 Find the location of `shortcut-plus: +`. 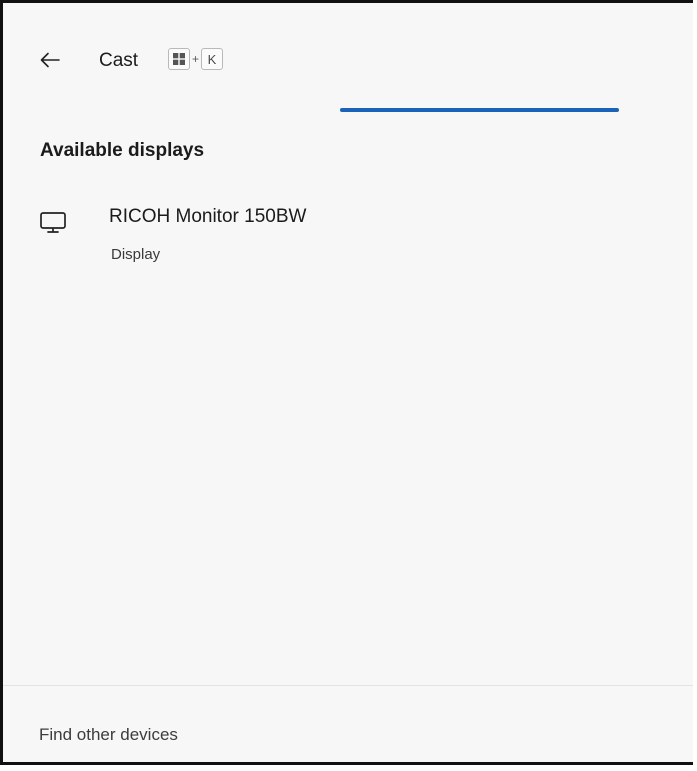

shortcut-plus: + is located at coordinates (196, 59).